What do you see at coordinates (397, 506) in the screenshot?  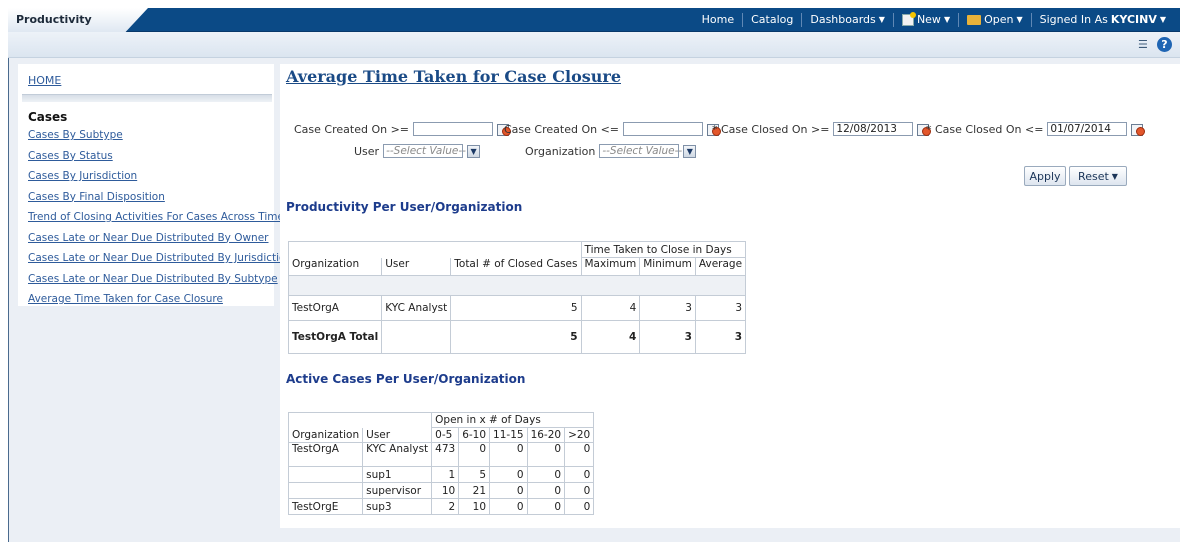 I see `table-cell: sup3` at bounding box center [397, 506].